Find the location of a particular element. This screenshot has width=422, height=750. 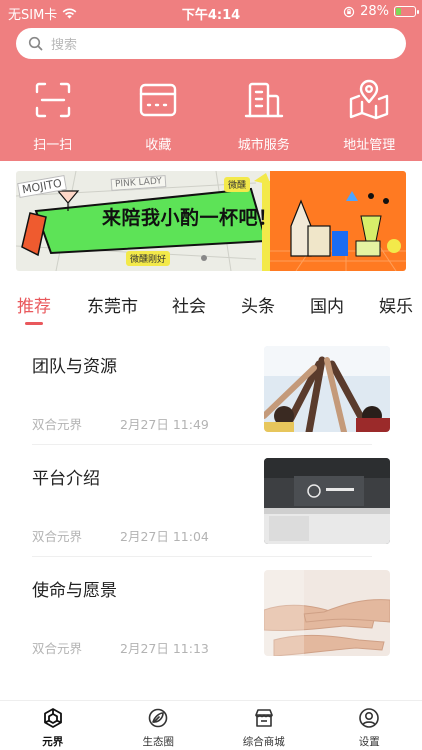

quick-action-address: 地址管理 is located at coordinates (369, 117).